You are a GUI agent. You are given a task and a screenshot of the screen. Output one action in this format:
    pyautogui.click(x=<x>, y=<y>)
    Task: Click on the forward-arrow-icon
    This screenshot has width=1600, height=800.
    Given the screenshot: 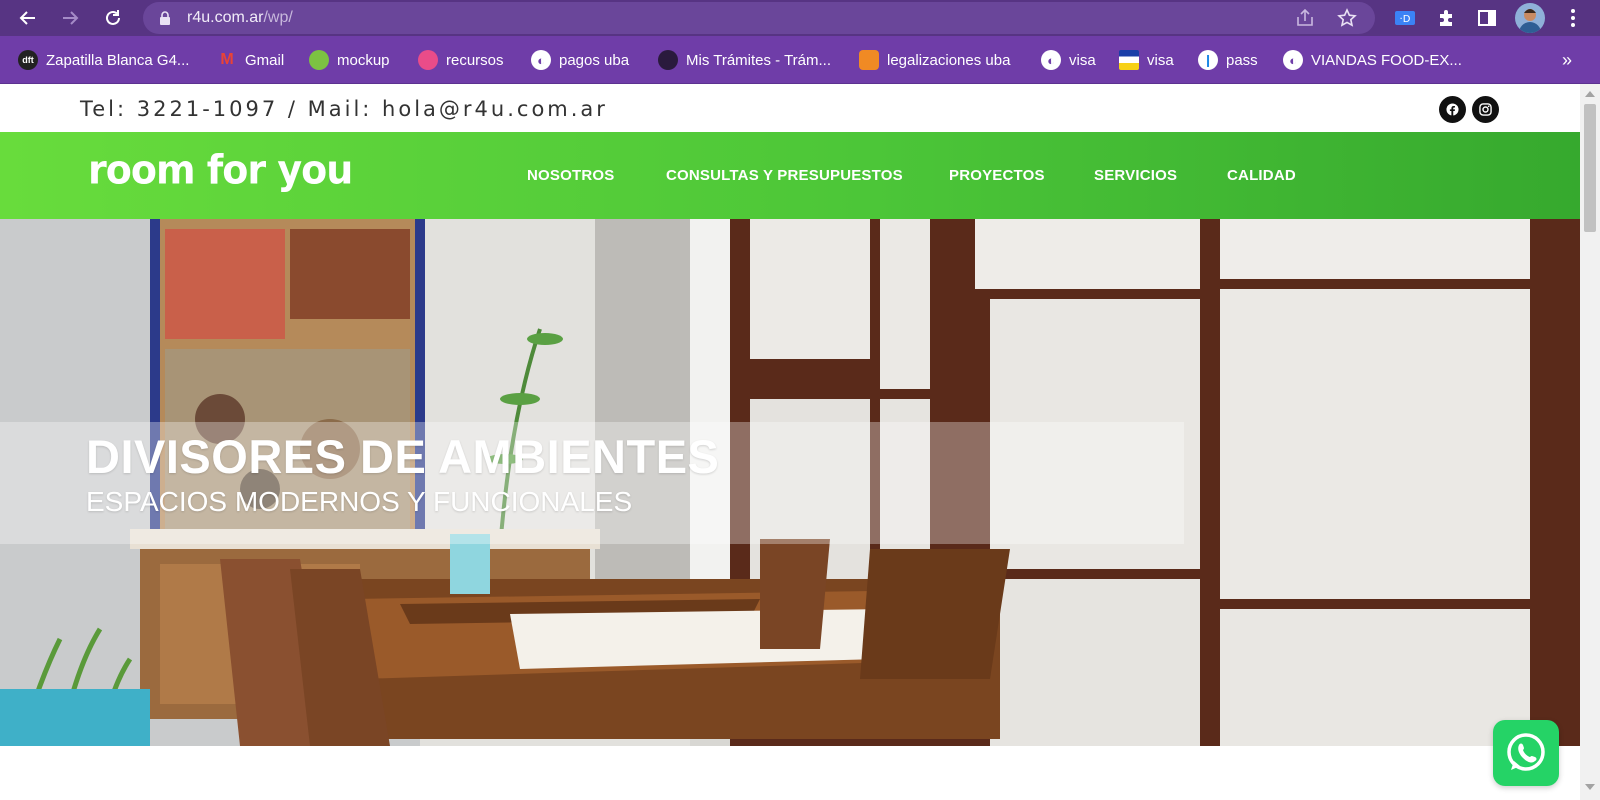 What is the action you would take?
    pyautogui.click(x=71, y=18)
    